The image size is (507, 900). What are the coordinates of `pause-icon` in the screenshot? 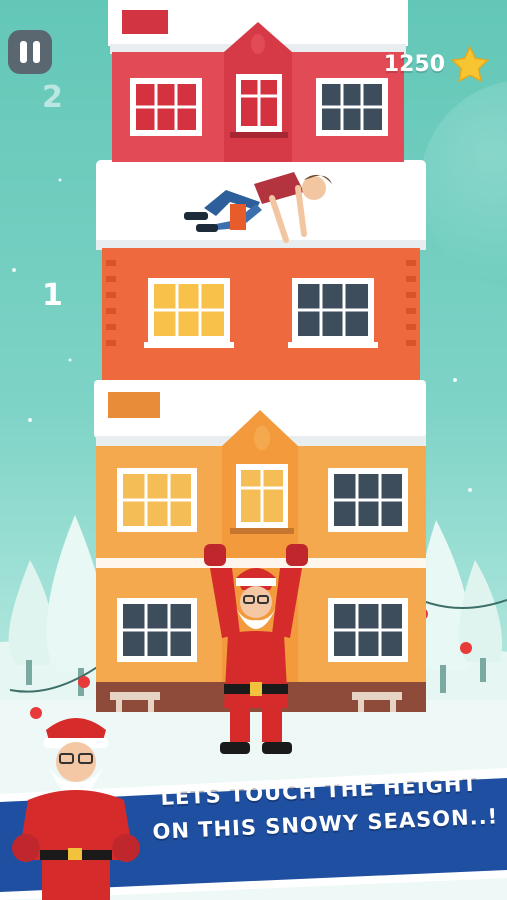 It's located at (23, 52).